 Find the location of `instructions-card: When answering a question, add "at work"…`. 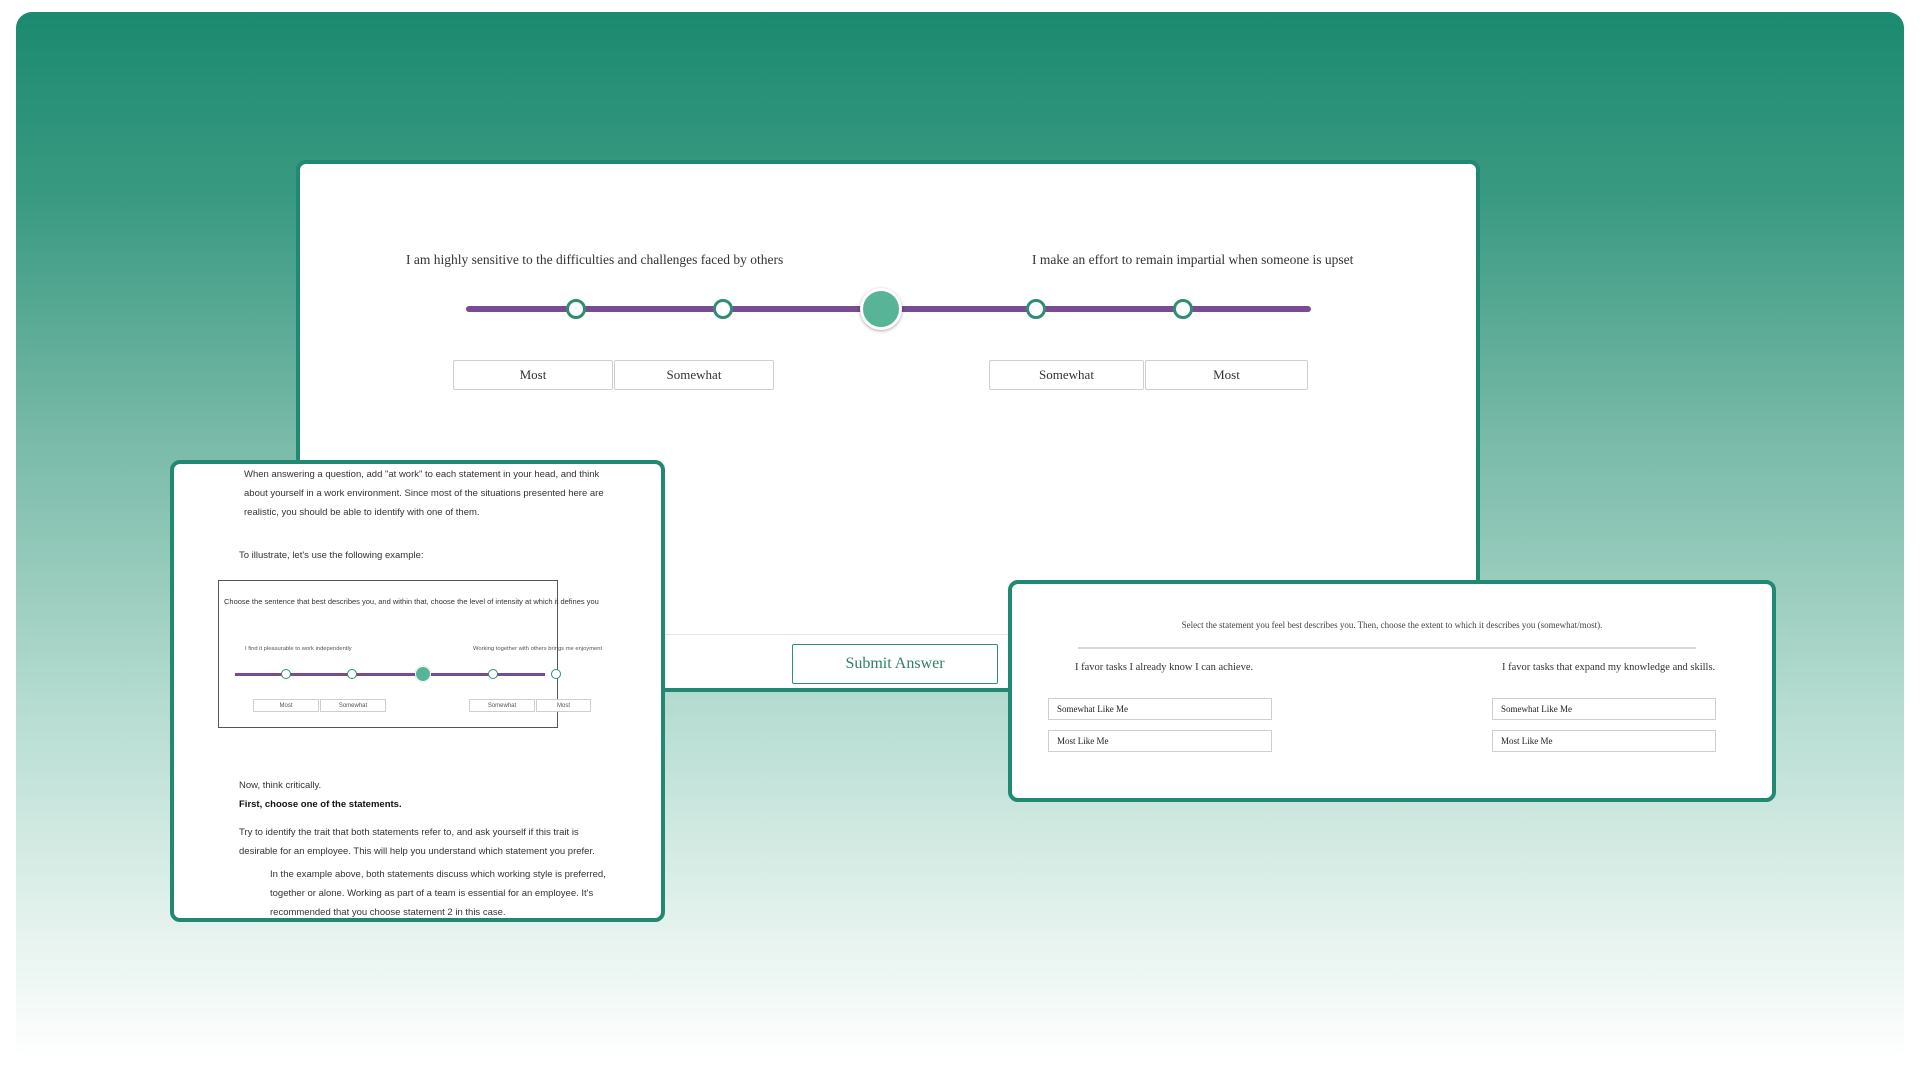

instructions-card: When answering a question, add "at work"… is located at coordinates (417, 691).